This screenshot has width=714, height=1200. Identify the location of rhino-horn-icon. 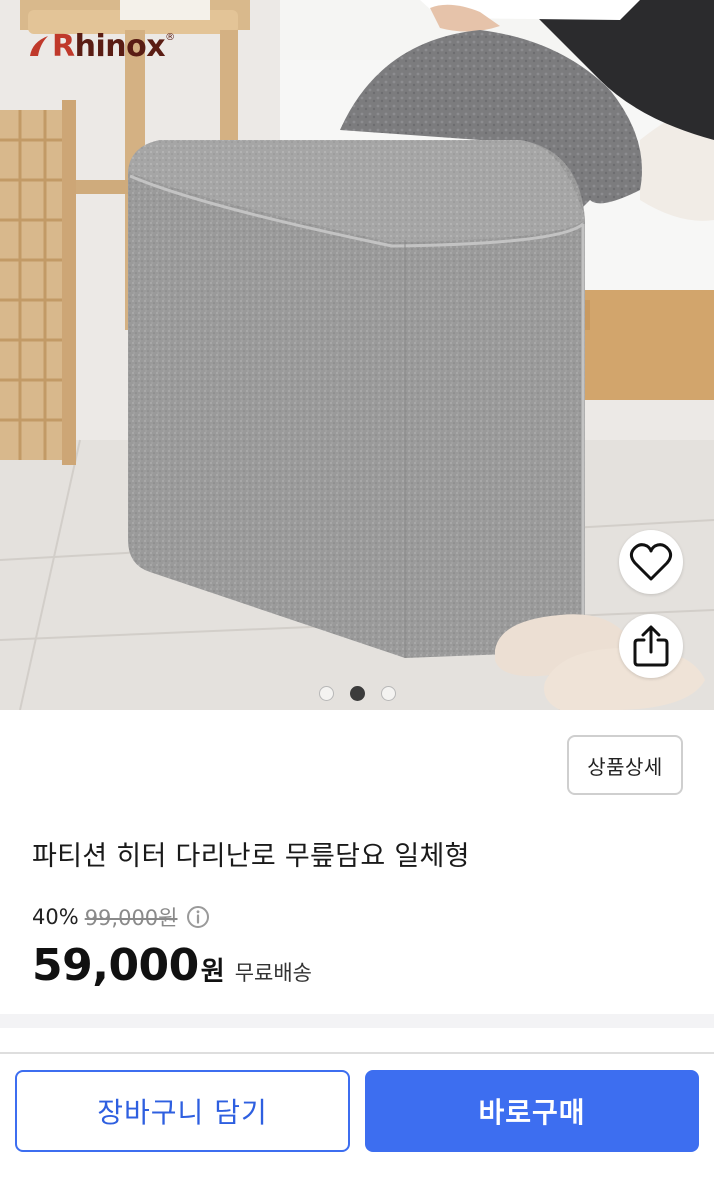
(39, 46).